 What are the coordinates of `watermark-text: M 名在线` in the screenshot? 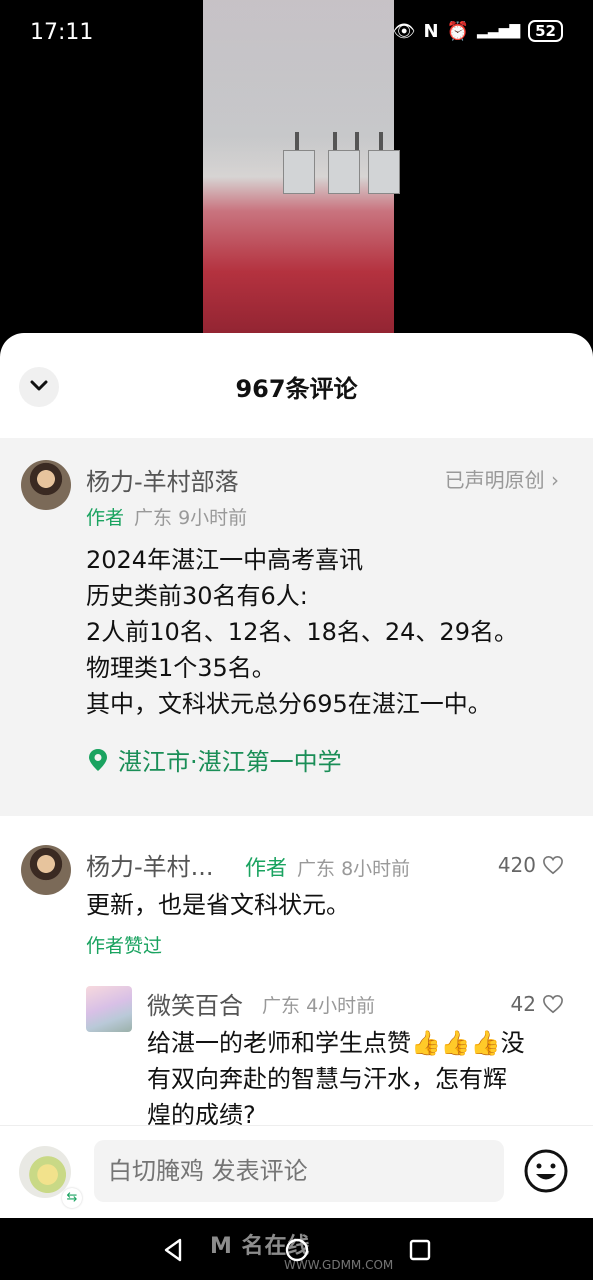 It's located at (260, 1246).